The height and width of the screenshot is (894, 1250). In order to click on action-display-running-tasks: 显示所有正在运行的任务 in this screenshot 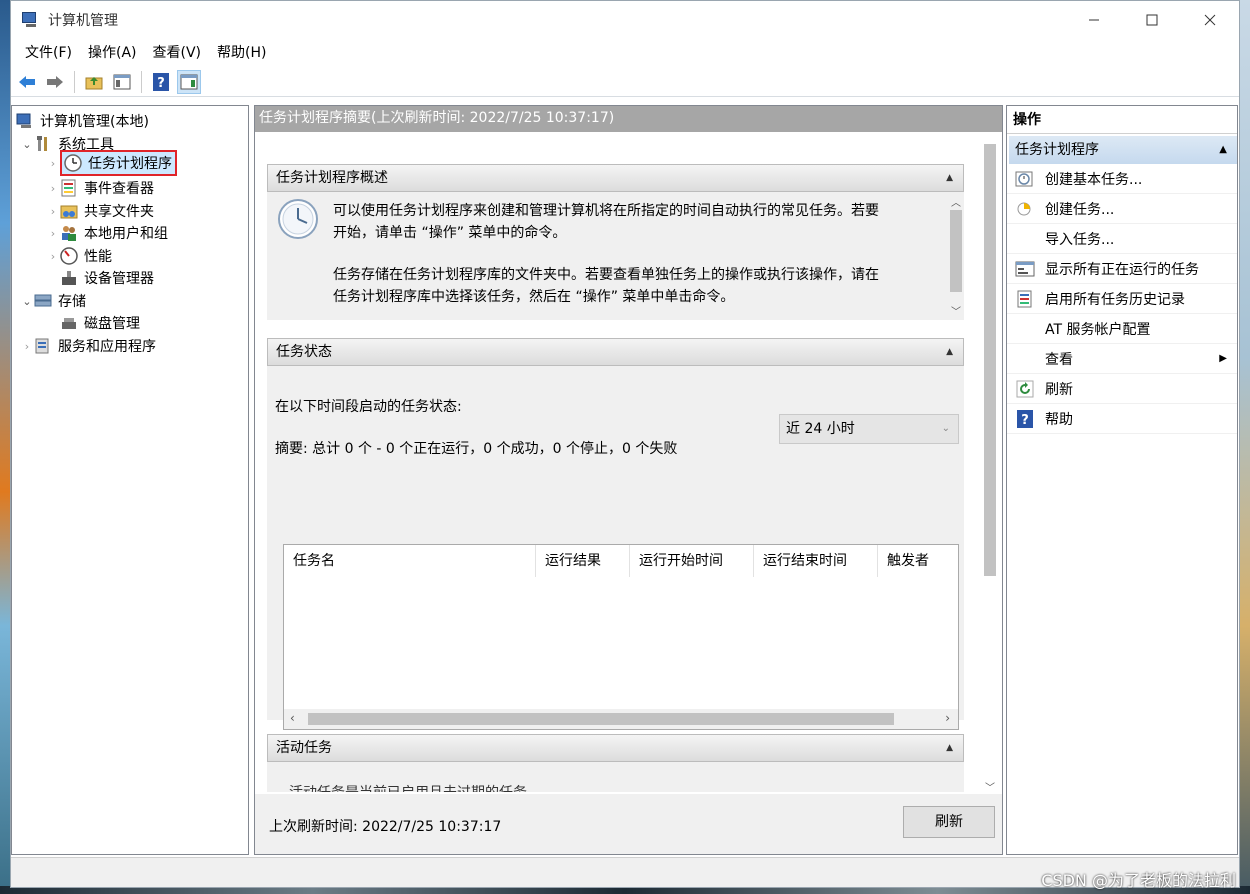, I will do `click(1122, 269)`.